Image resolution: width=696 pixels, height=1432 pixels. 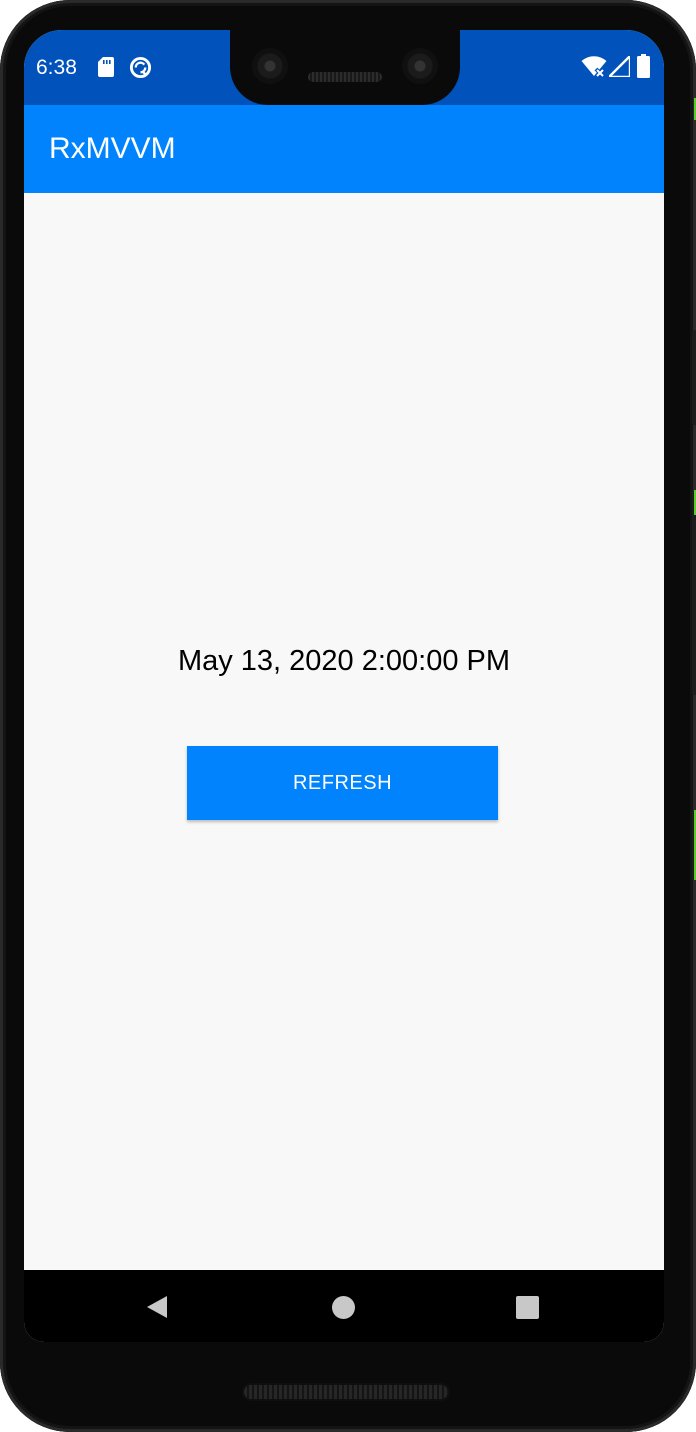 I want to click on volume-button-lower, so click(x=694, y=592).